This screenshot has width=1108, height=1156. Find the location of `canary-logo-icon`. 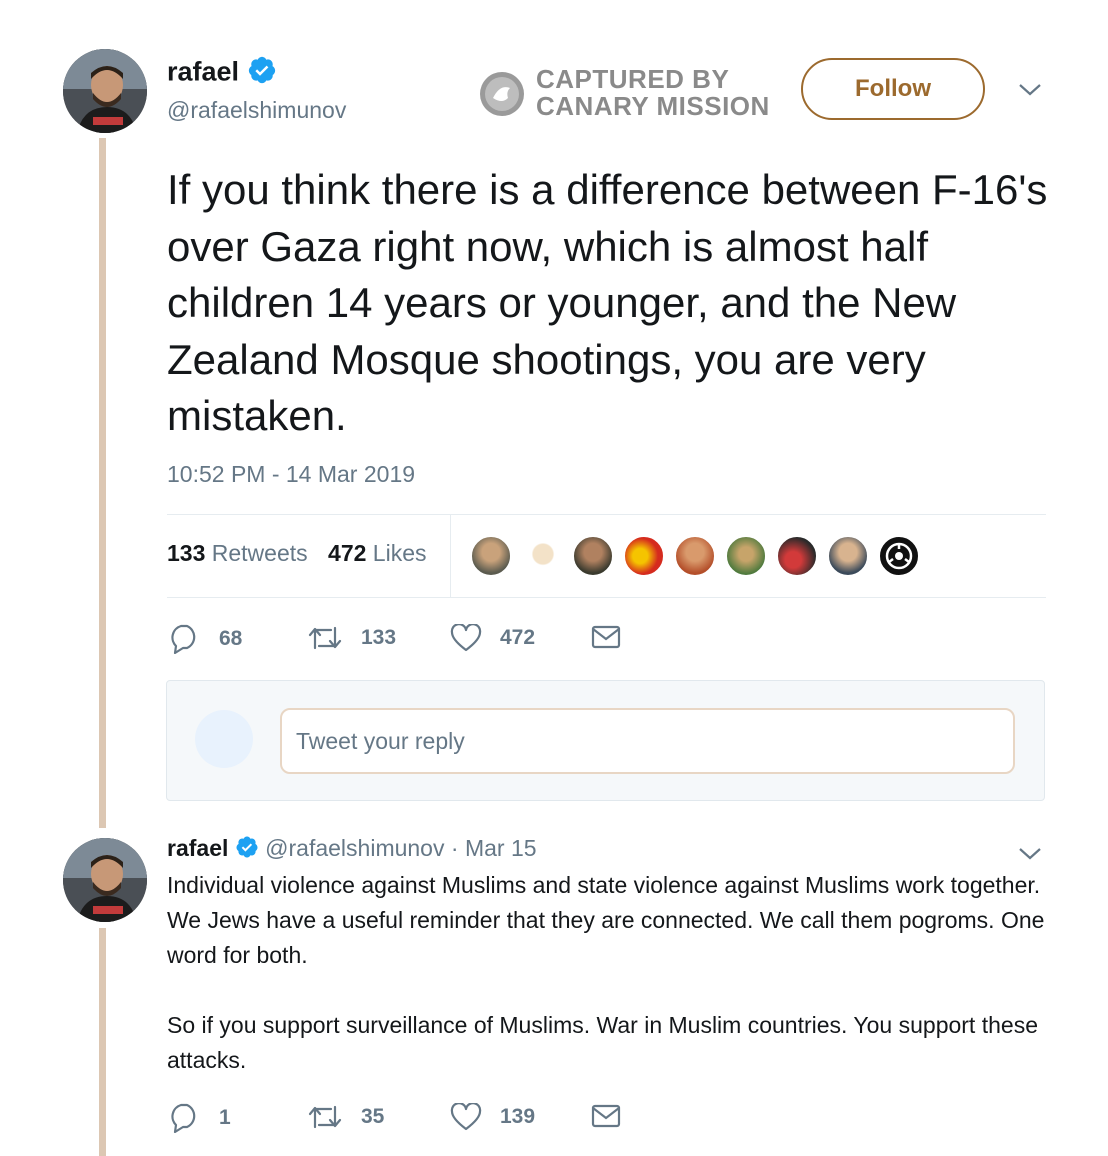

canary-logo-icon is located at coordinates (502, 94).